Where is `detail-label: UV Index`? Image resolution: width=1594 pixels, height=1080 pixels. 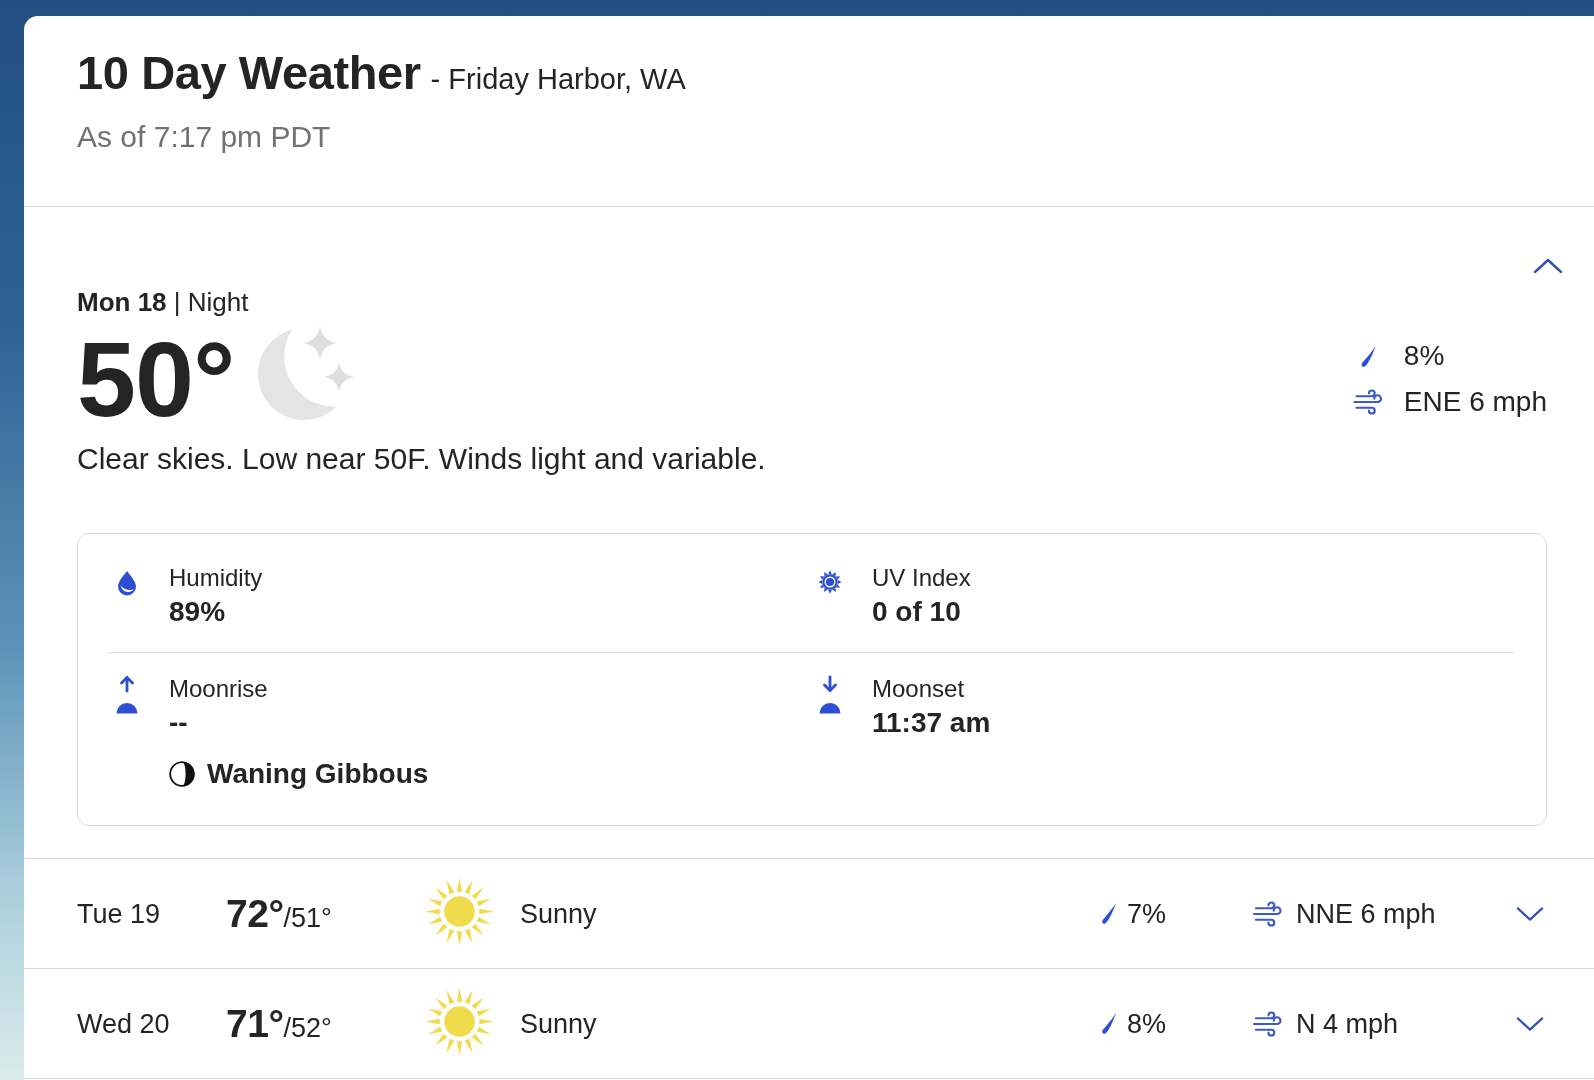 detail-label: UV Index is located at coordinates (921, 578).